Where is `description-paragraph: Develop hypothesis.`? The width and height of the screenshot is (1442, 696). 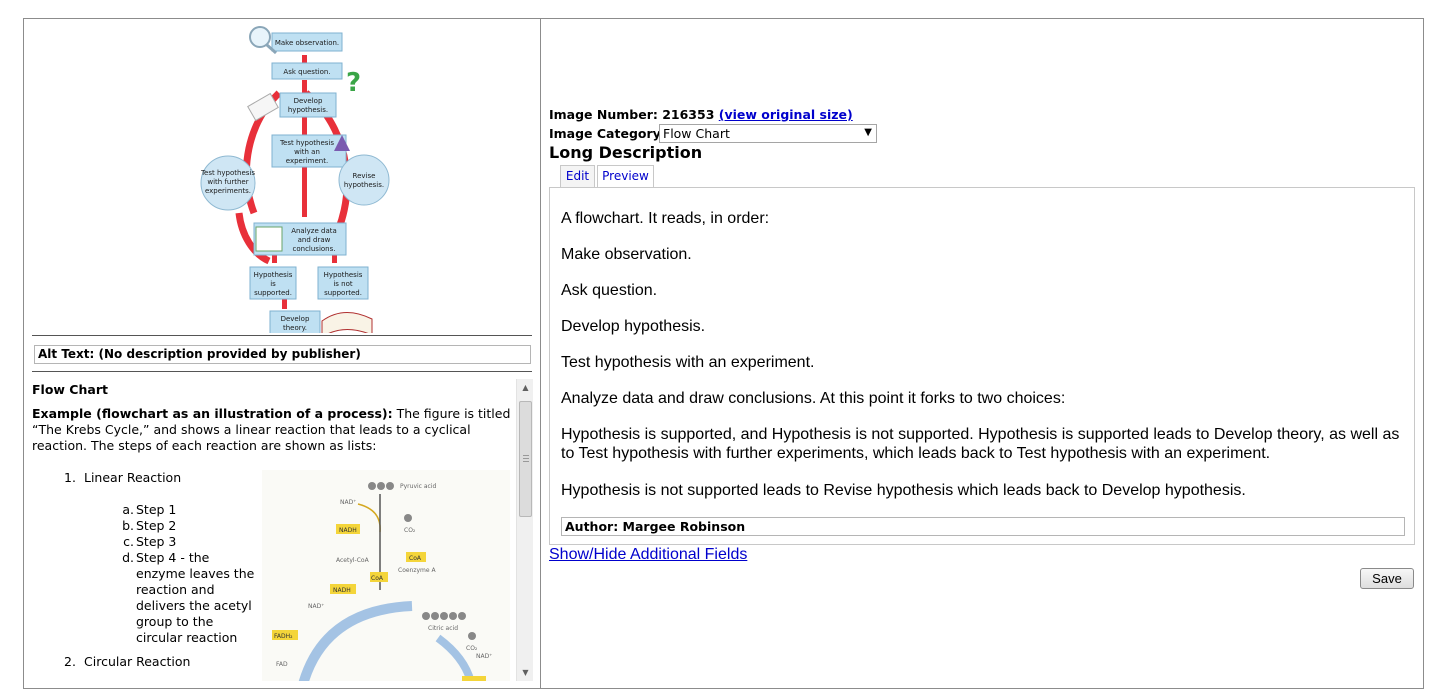
description-paragraph: Develop hypothesis. is located at coordinates (633, 326).